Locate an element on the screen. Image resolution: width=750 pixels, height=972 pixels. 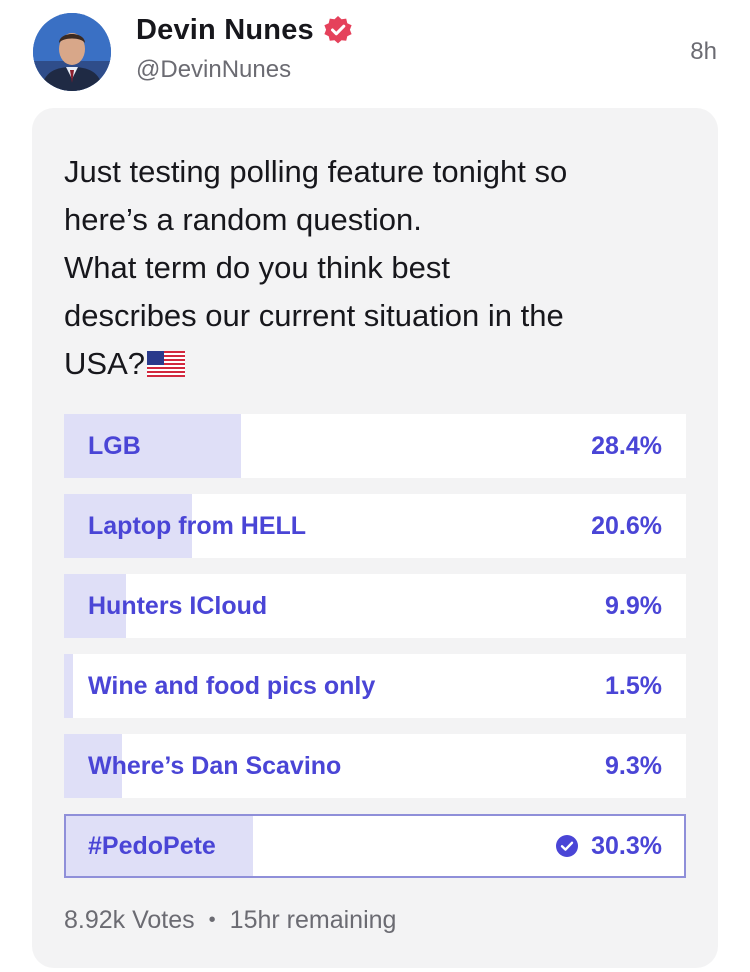
poll-option: Hunters ICloud 9.9% is located at coordinates (375, 606).